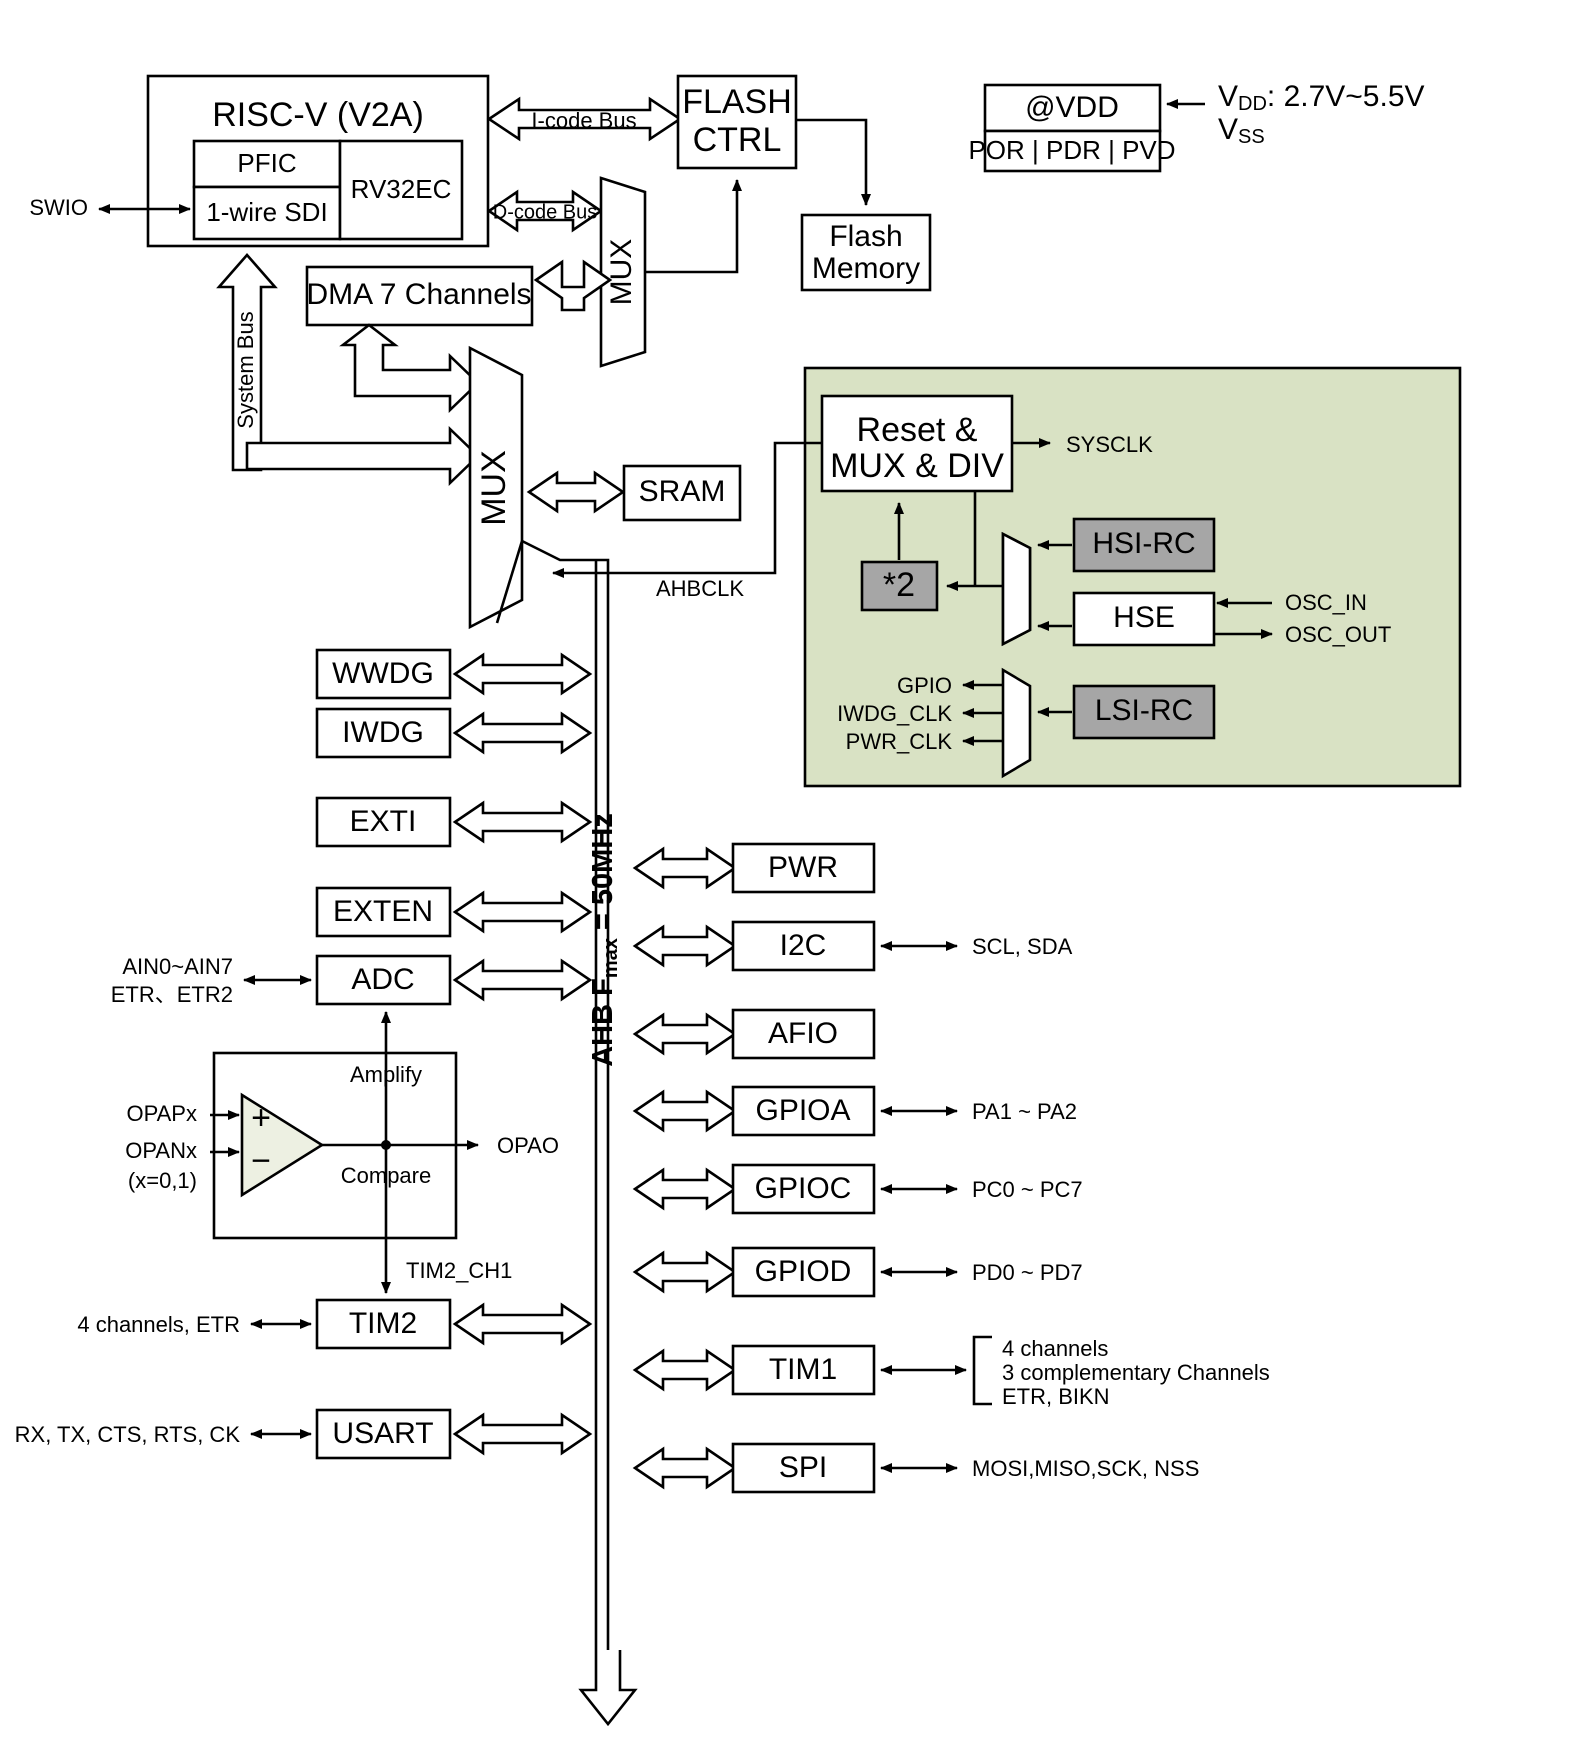  What do you see at coordinates (318, 115) in the screenshot?
I see `riscv-core-title: RISC-V (V2A)` at bounding box center [318, 115].